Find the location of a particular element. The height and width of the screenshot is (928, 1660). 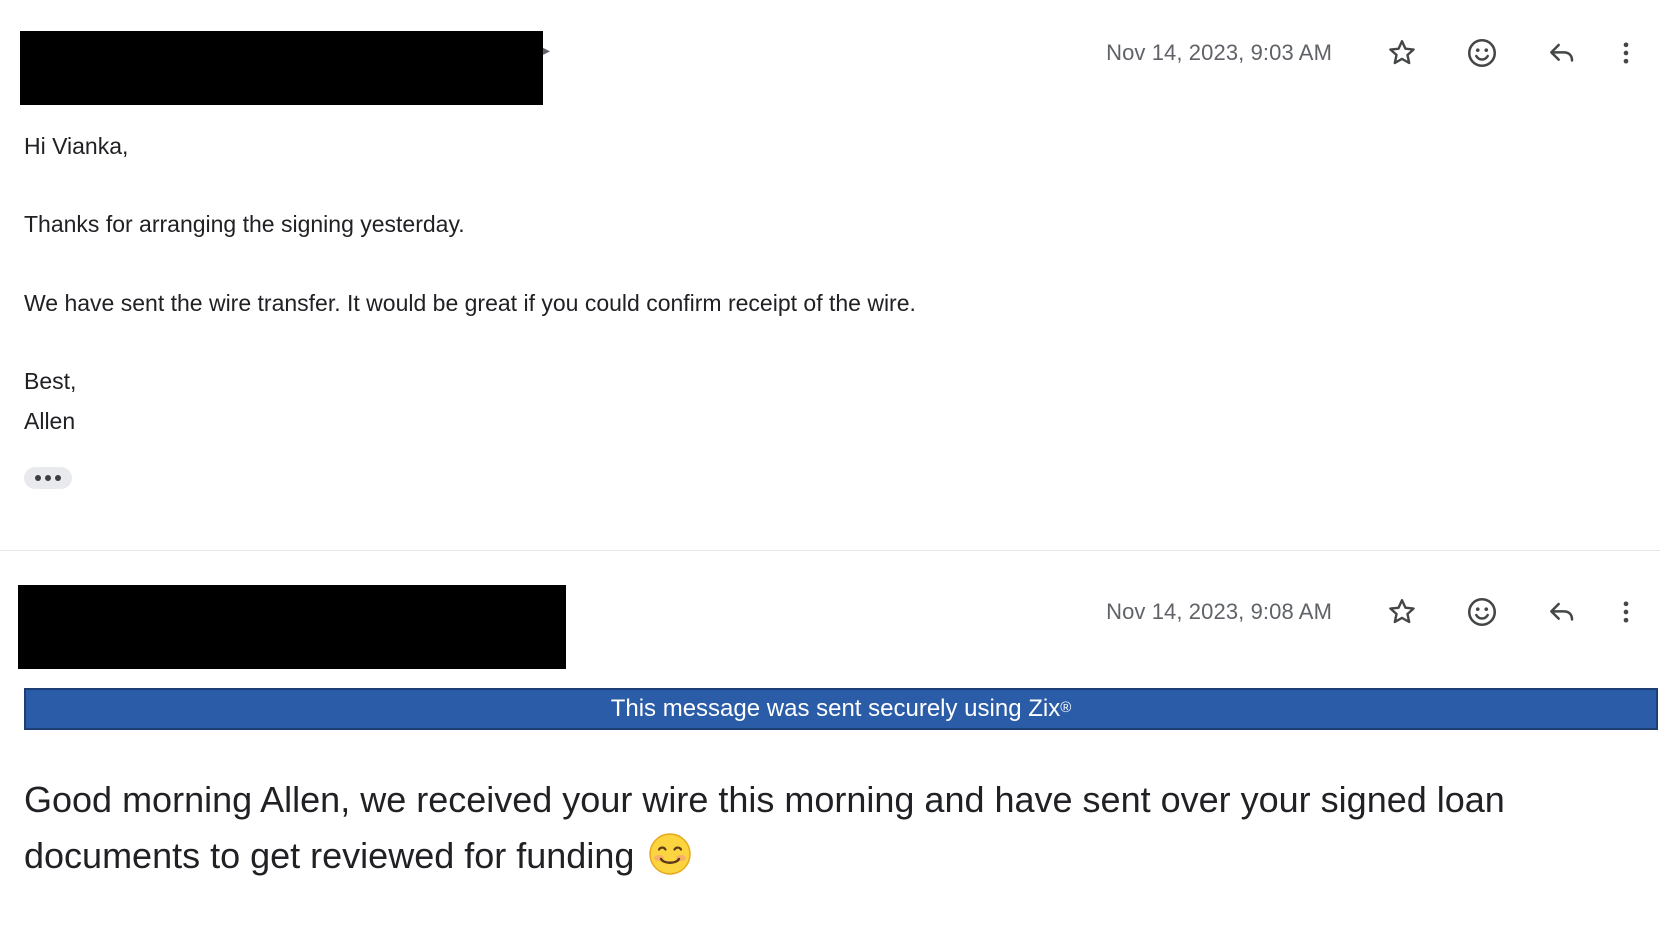

sender-details-caret-icon: ▸ is located at coordinates (546, 50).